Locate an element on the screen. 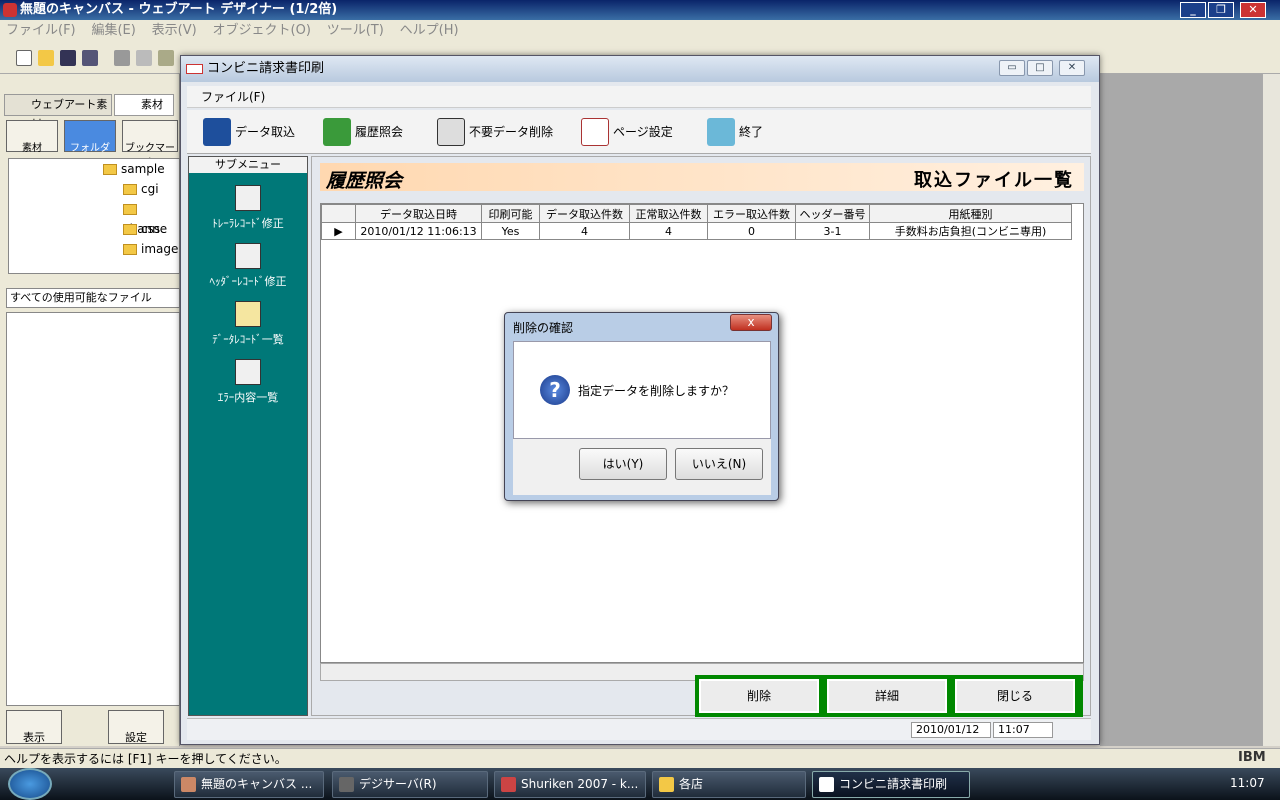 Image resolution: width=1280 pixels, height=800 pixels. paste-icon is located at coordinates (166, 58).